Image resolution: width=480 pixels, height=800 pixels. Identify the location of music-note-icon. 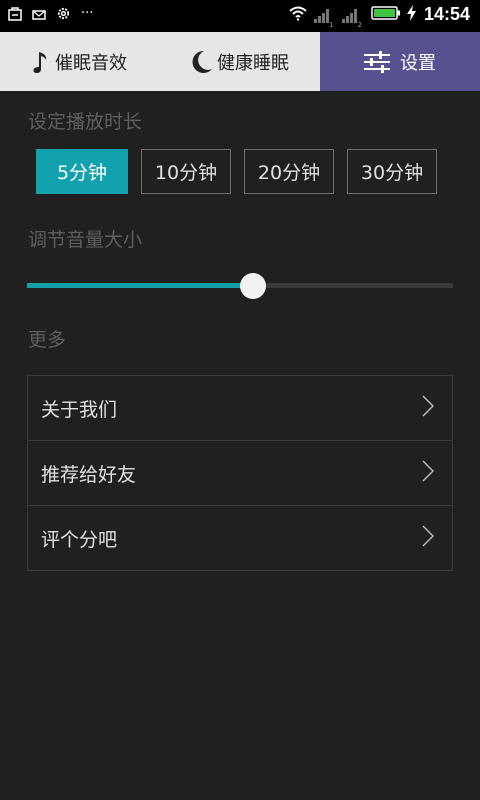
(42, 62).